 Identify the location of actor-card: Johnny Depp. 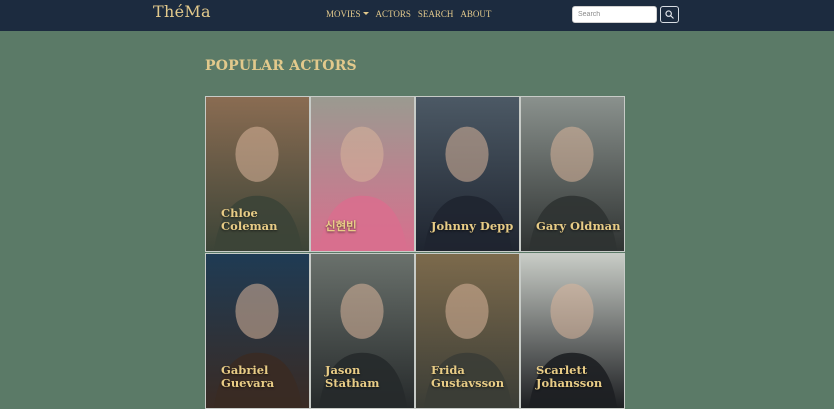
(467, 174).